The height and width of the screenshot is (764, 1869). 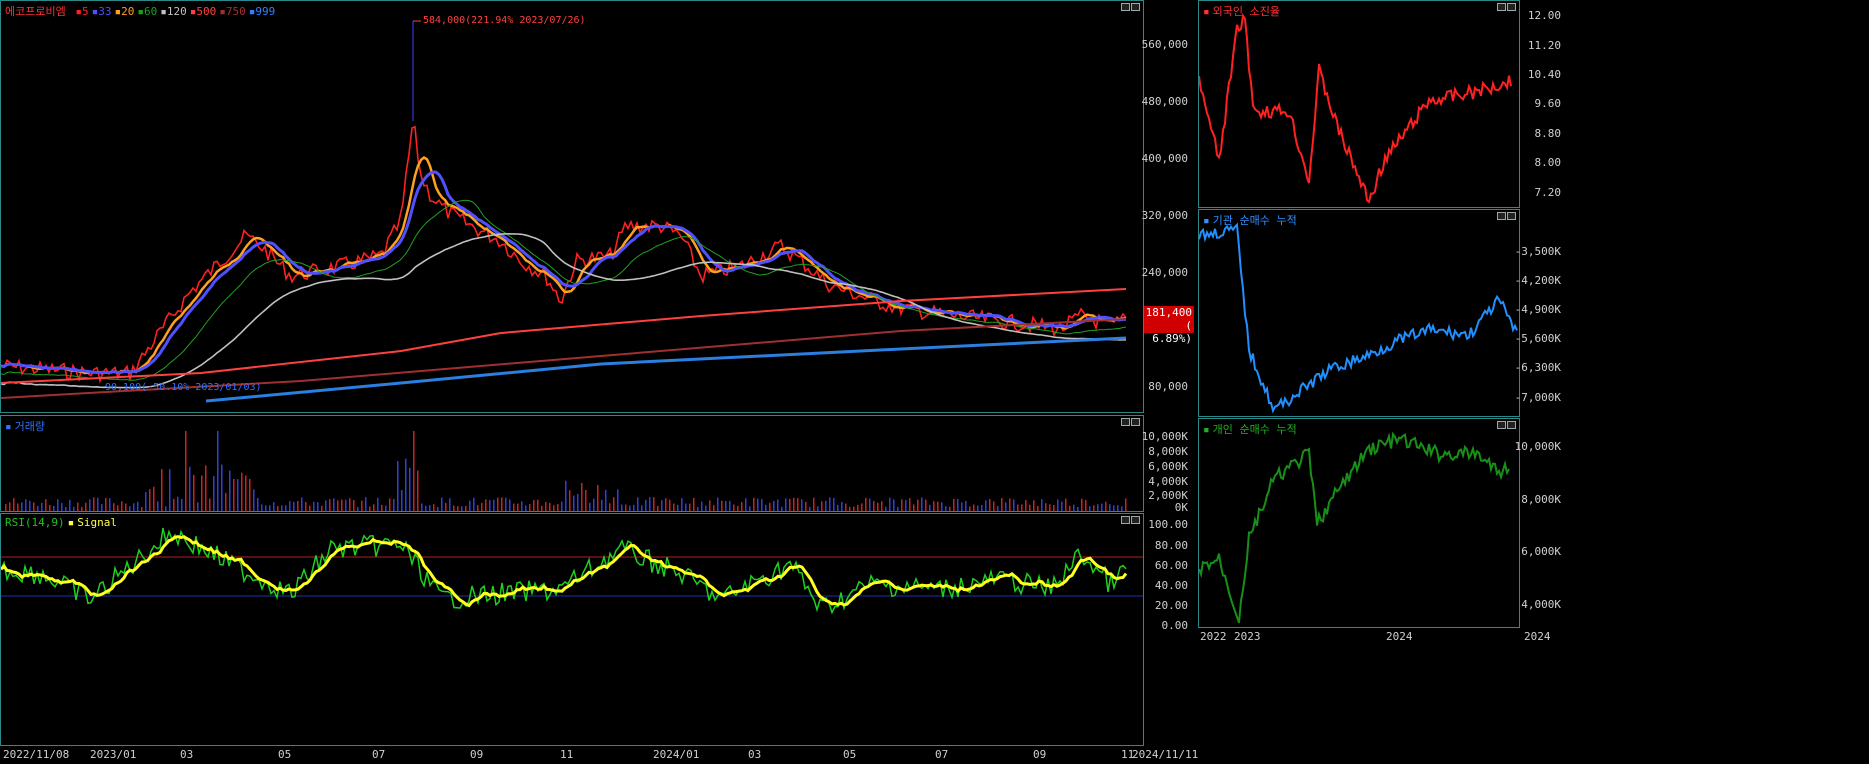 I want to click on y-tick: 80.00, so click(x=1171, y=545).